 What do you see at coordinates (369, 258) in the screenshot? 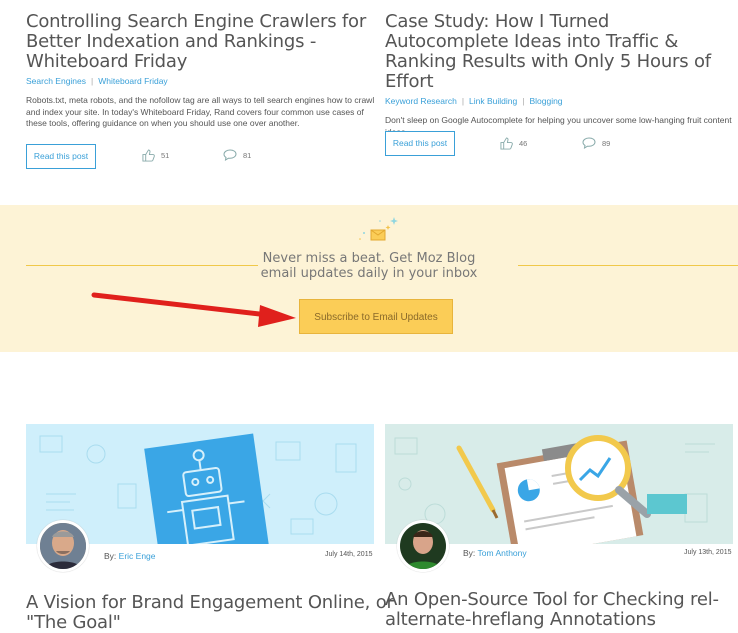
I see `banner-line-1: Never miss a beat. Get Moz Blog` at bounding box center [369, 258].